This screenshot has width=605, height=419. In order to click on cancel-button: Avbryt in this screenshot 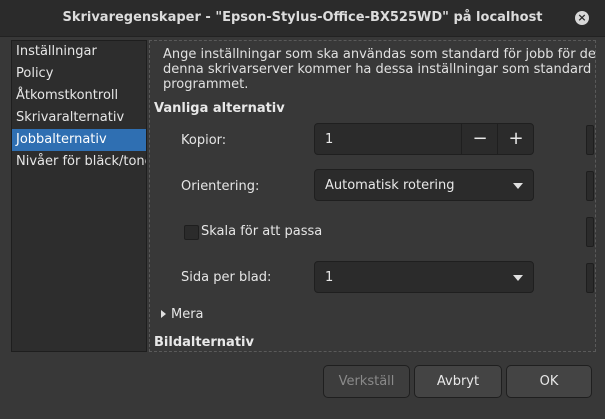, I will do `click(458, 381)`.